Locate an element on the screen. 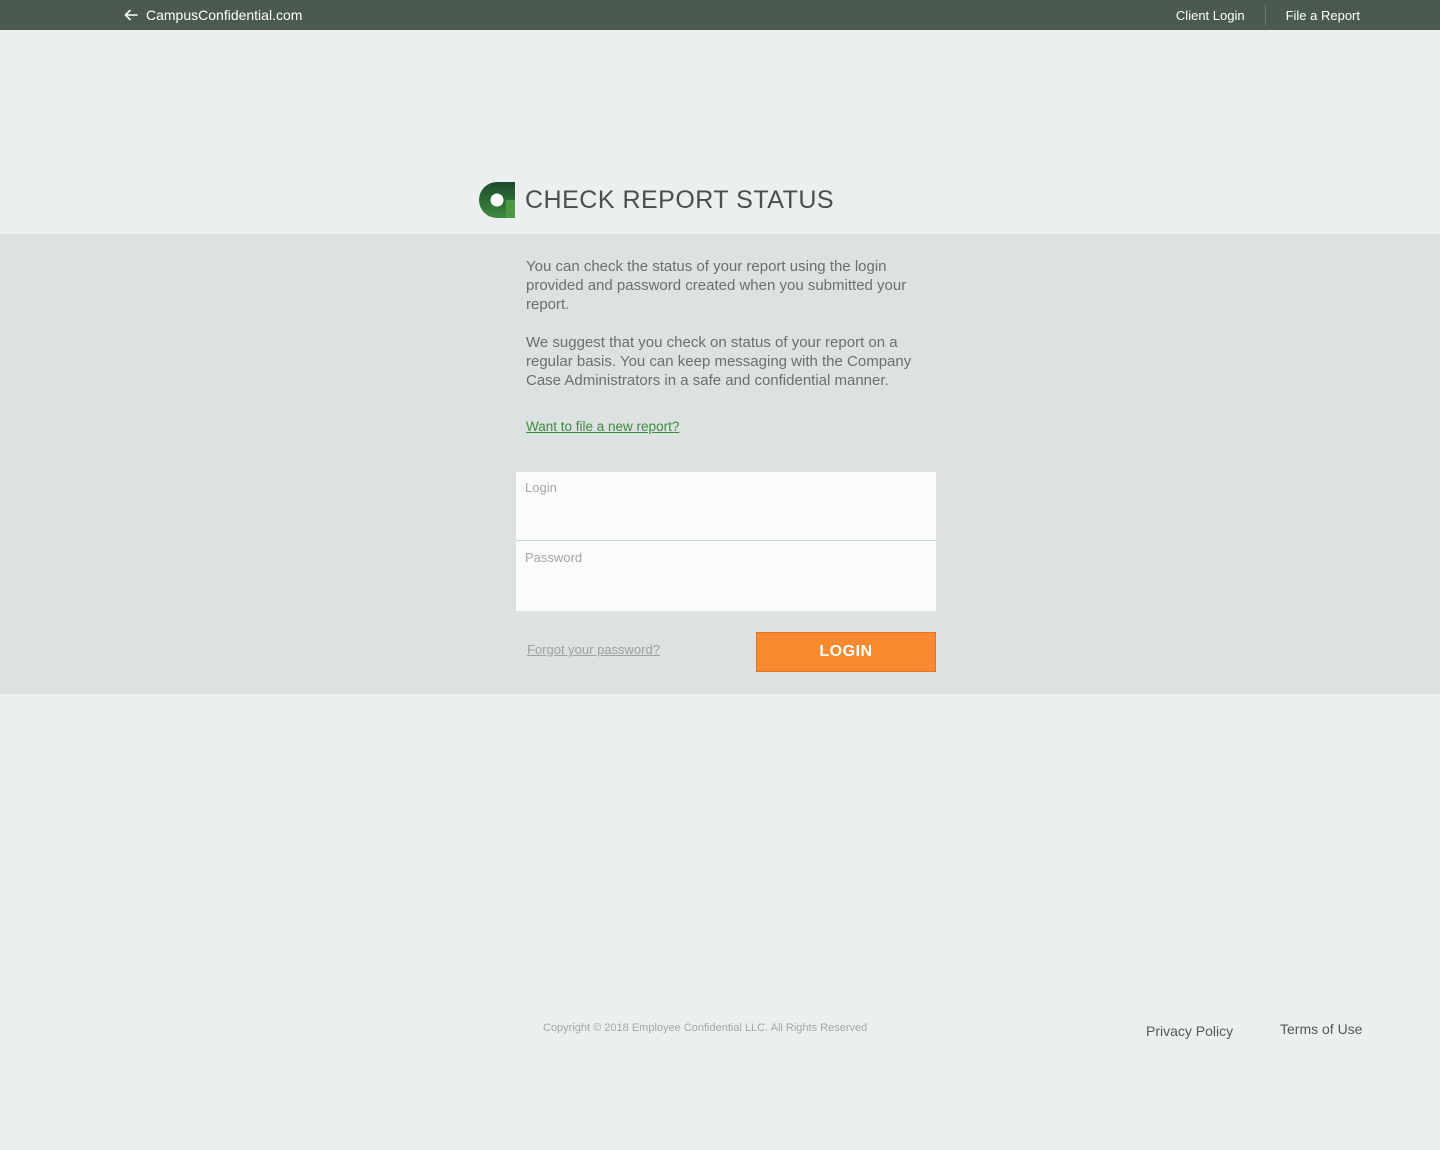 This screenshot has height=1150, width=1440. login-form: Login Password is located at coordinates (726, 541).